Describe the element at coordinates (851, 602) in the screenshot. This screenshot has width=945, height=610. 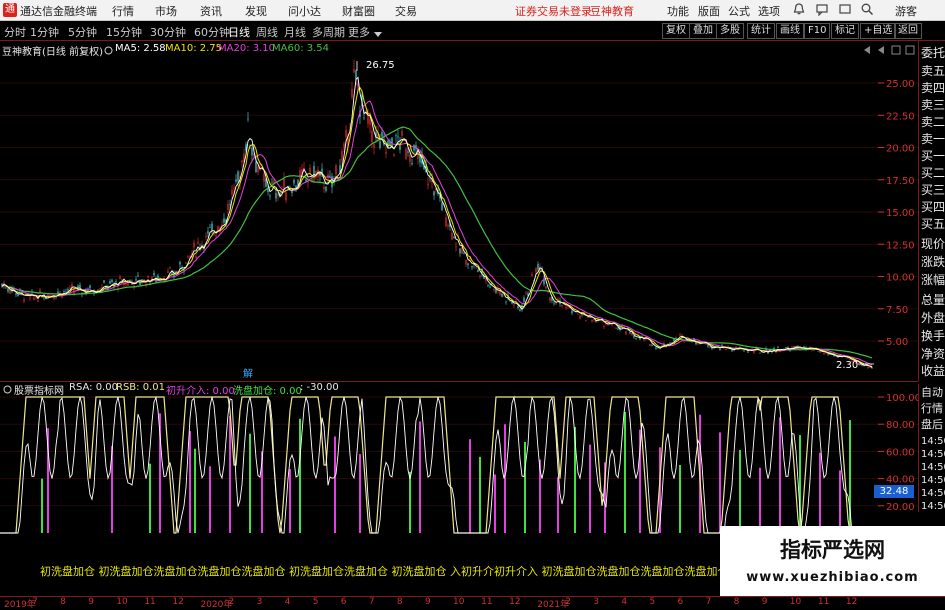
I see `date-label: 12` at that location.